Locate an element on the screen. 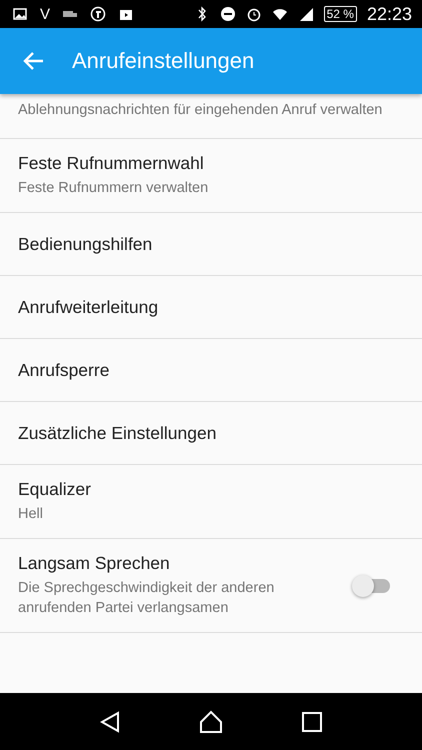 Image resolution: width=422 pixels, height=750 pixels. home-icon is located at coordinates (210, 722).